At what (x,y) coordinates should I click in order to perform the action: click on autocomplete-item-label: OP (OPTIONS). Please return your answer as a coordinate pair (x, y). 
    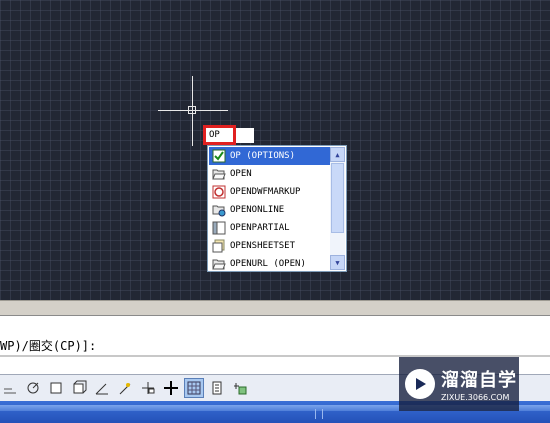
    Looking at the image, I should click on (263, 156).